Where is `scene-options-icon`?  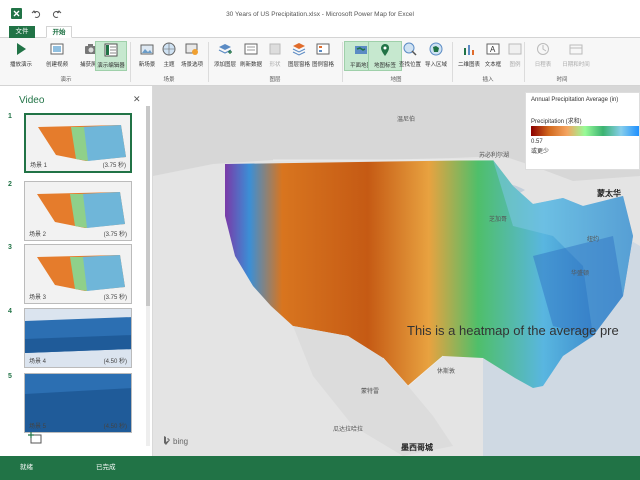
scene-options-icon is located at coordinates (192, 49).